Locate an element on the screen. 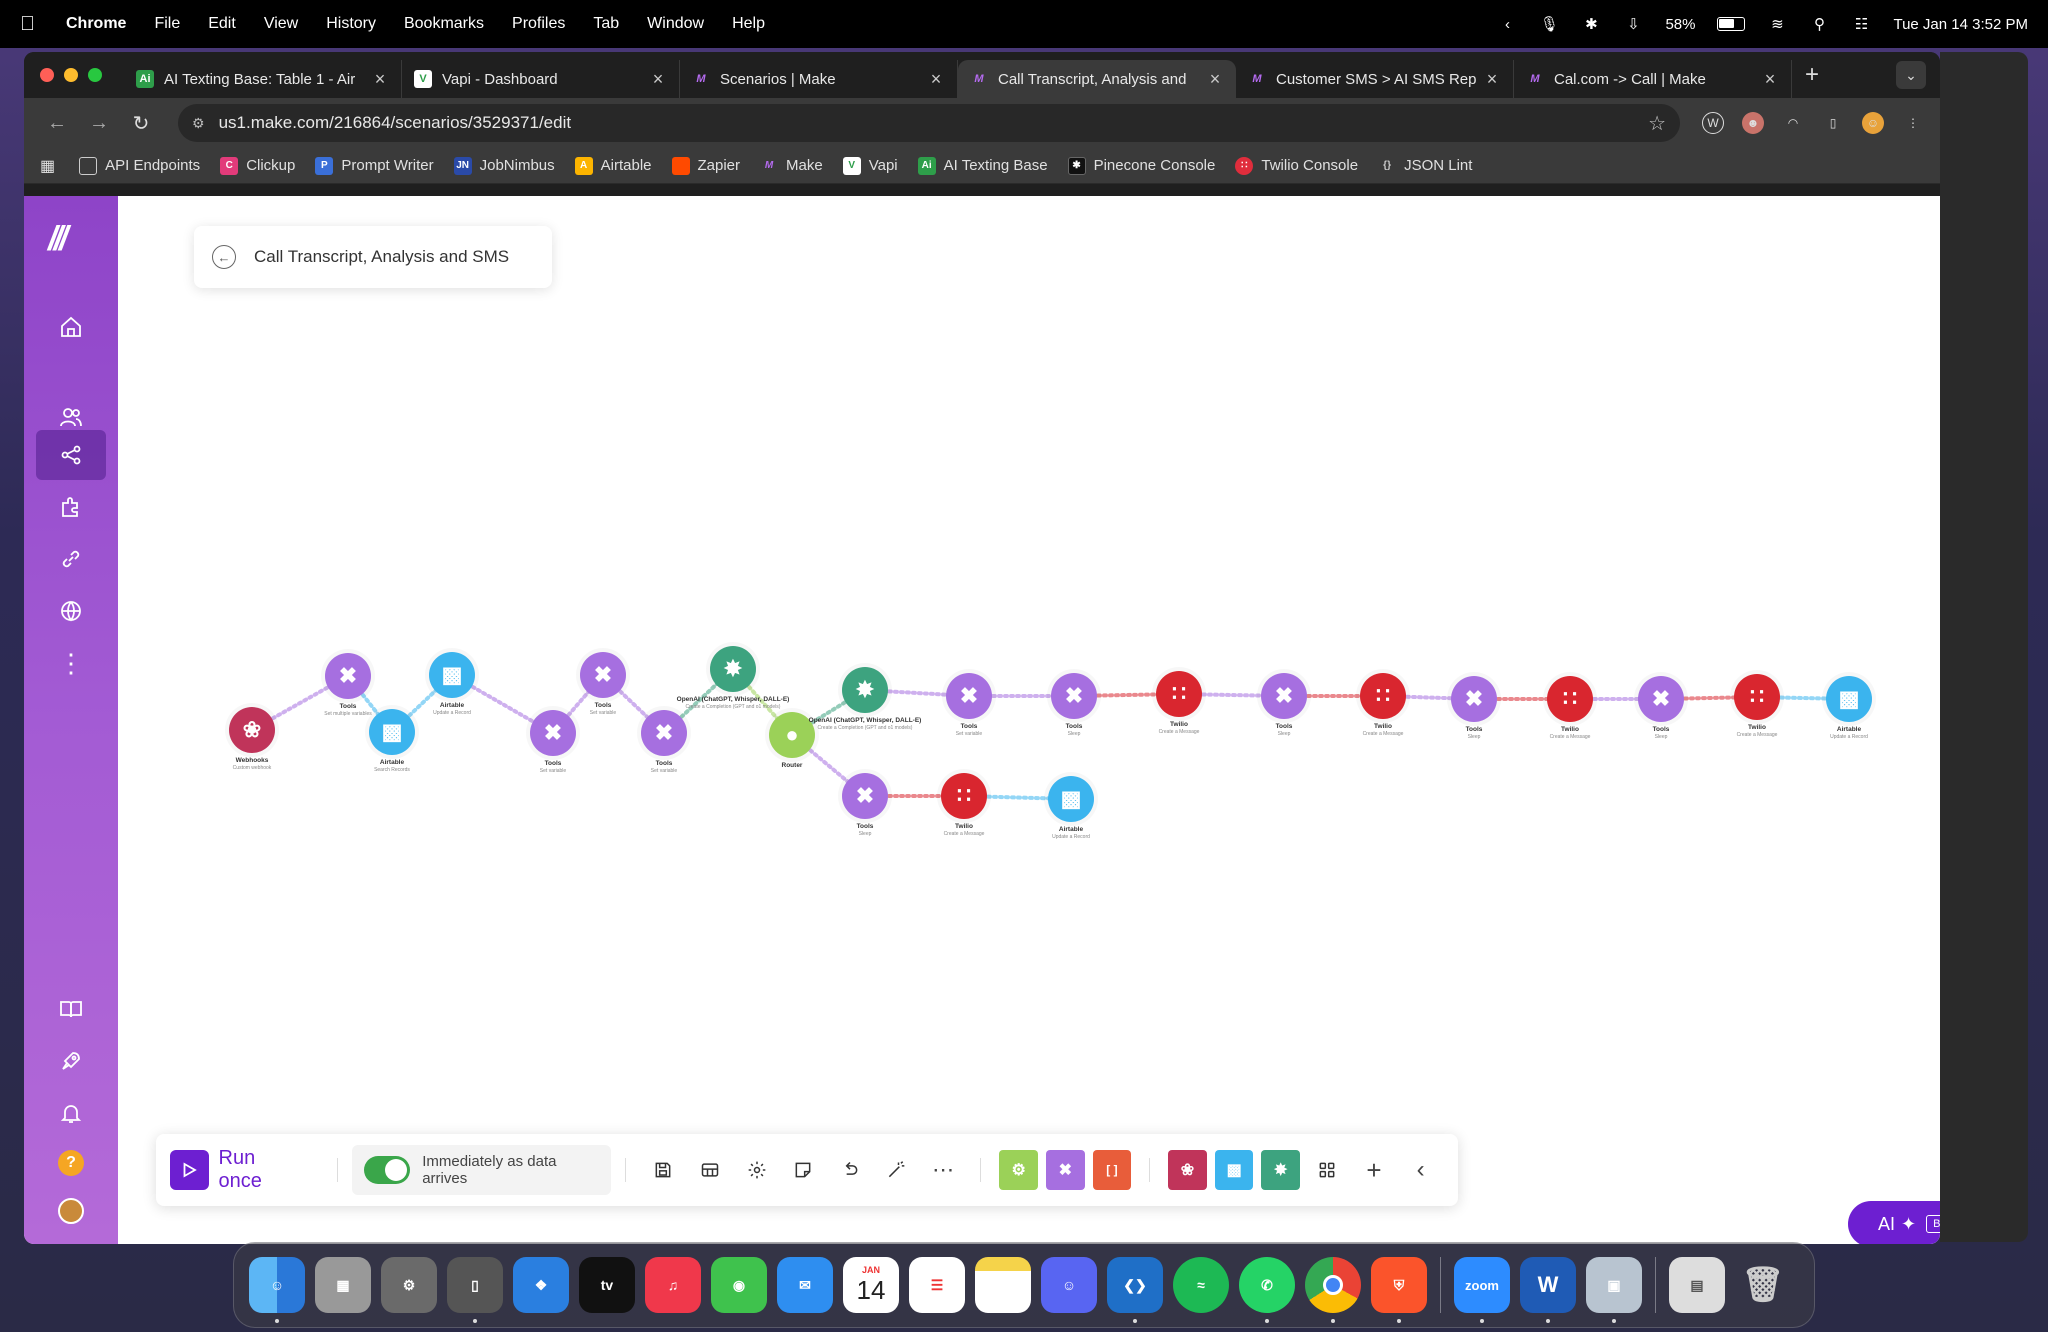  menu-history: History is located at coordinates (351, 24).